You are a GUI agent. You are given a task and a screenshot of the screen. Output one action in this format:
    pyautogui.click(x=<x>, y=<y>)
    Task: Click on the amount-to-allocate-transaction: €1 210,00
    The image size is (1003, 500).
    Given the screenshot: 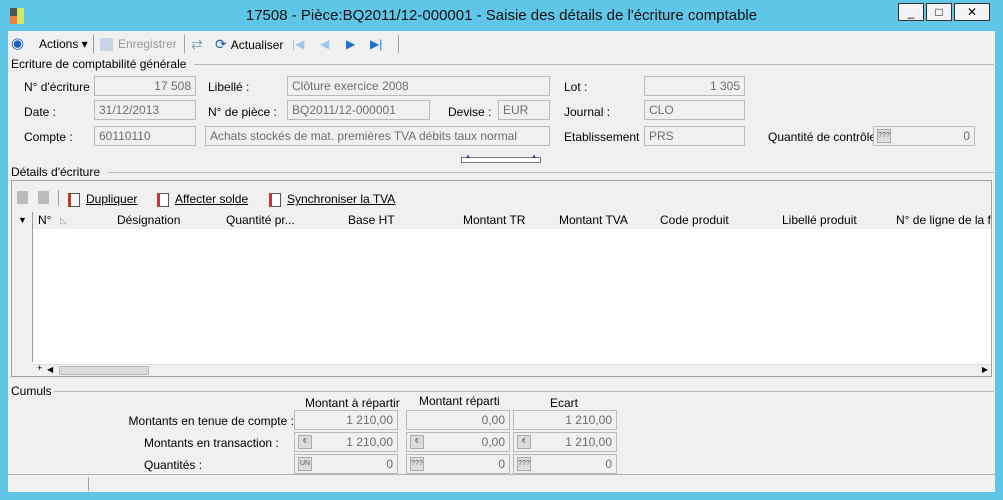 What is the action you would take?
    pyautogui.click(x=346, y=442)
    